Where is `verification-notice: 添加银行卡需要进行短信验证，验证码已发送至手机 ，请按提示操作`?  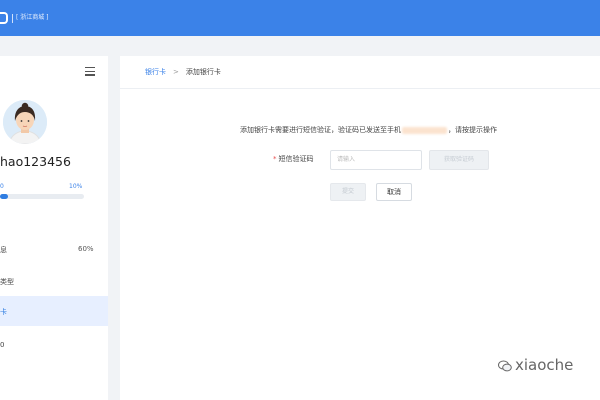 verification-notice: 添加银行卡需要进行短信验证，验证码已发送至手机 ，请按提示操作 is located at coordinates (368, 130).